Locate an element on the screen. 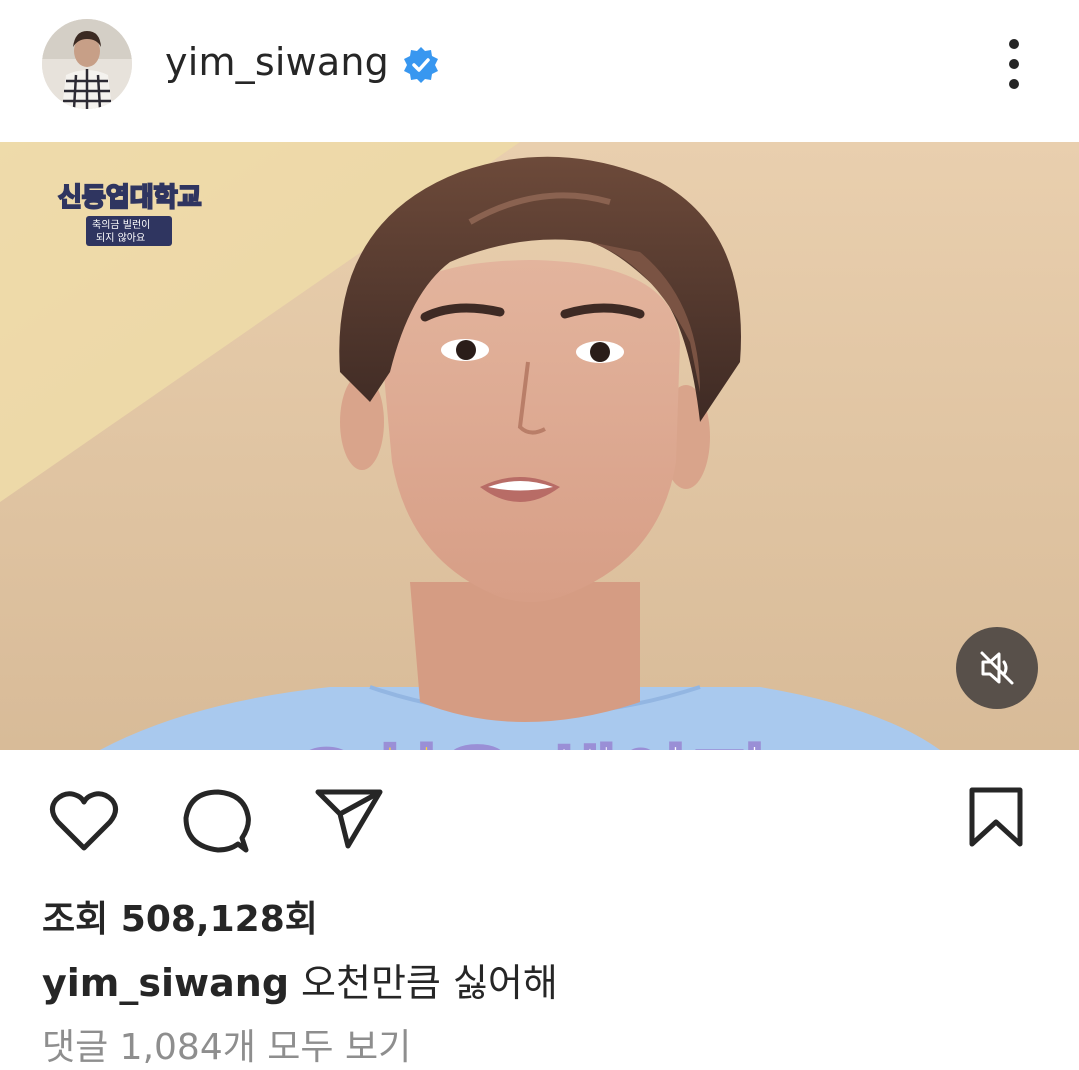 The width and height of the screenshot is (1079, 1070). volume-off-icon is located at coordinates (997, 668).